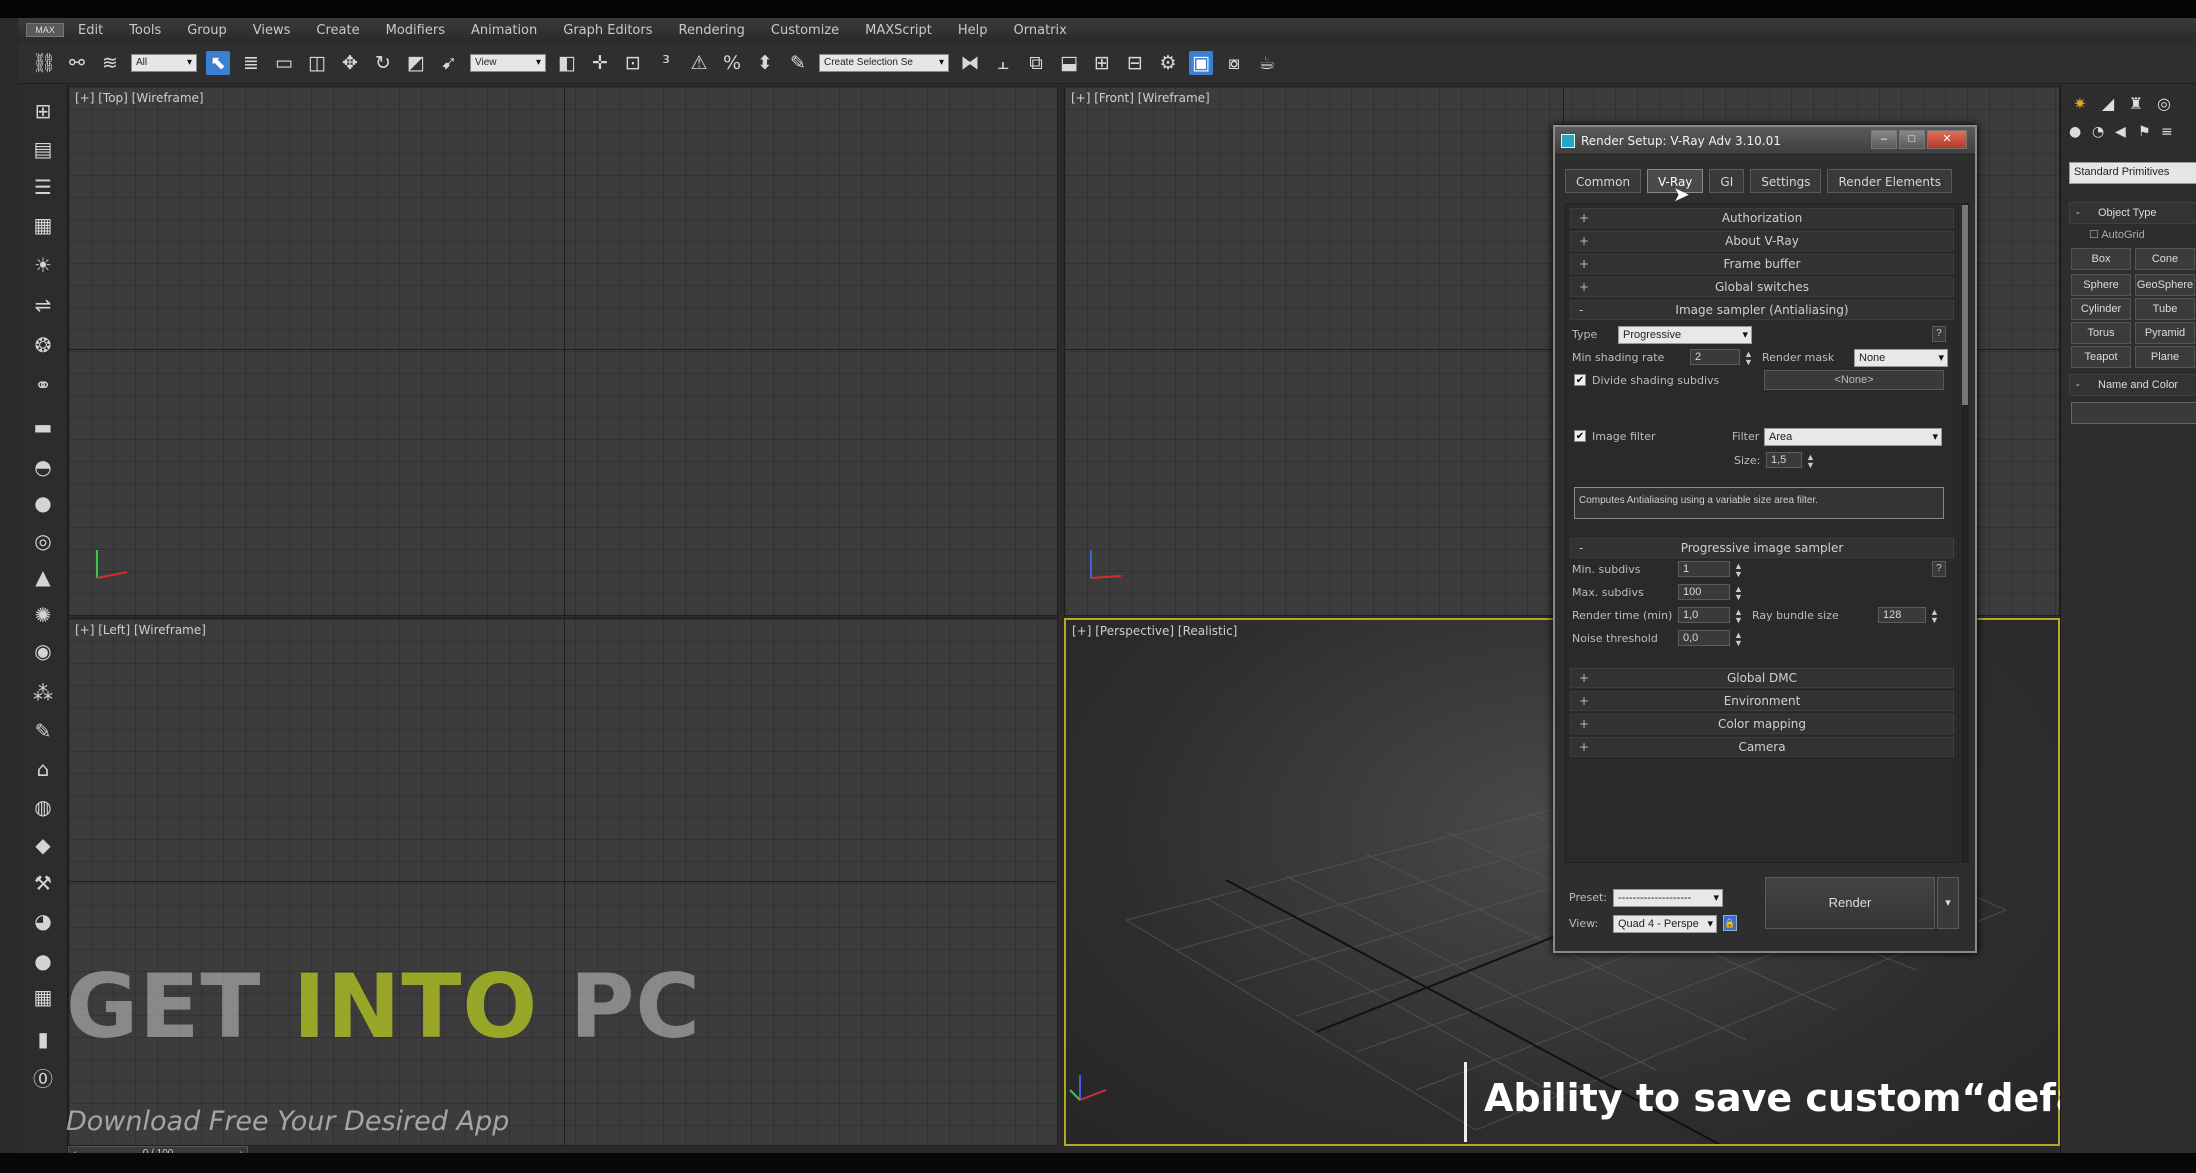  Describe the element at coordinates (2165, 333) in the screenshot. I see `pyramid-button: Pyramid` at that location.